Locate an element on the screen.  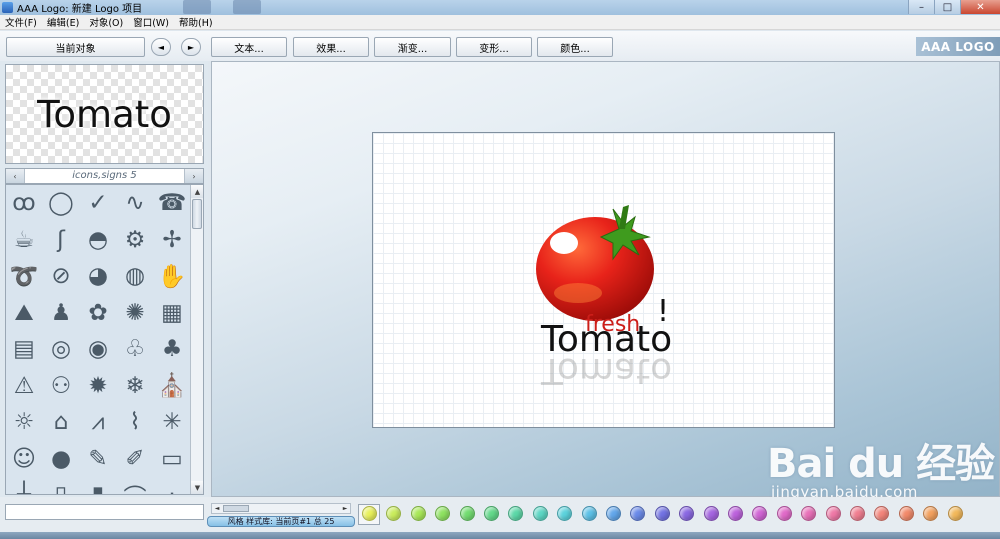
target-icon: ◉ is located at coordinates (98, 349).